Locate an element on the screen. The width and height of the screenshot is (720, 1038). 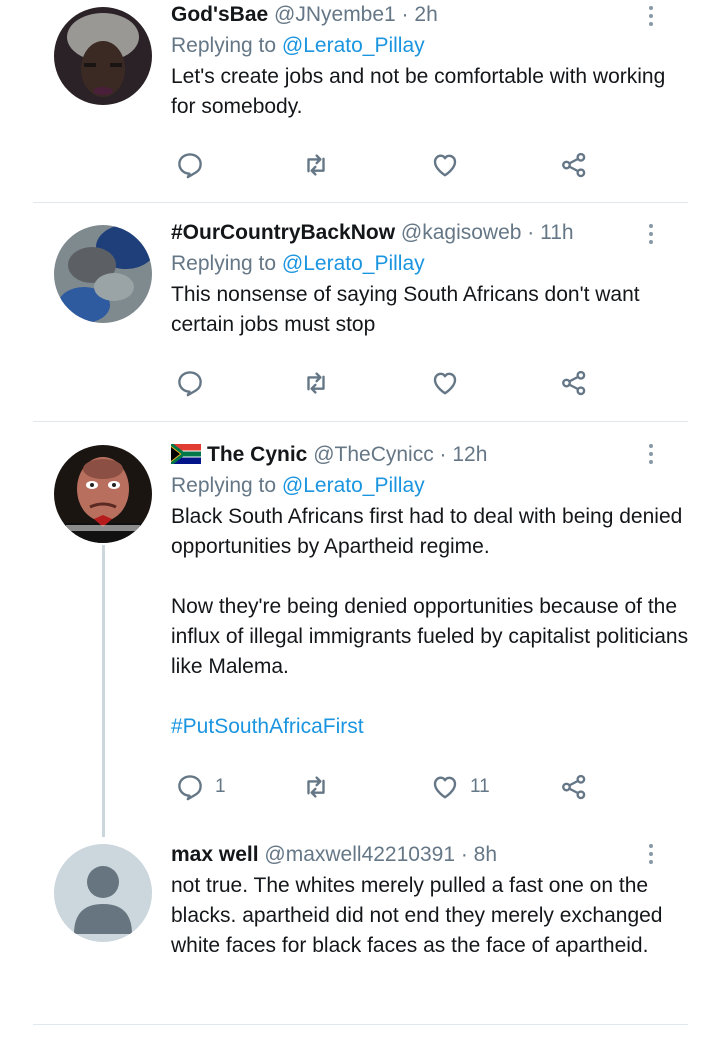
reply-button: 1 is located at coordinates (200, 787).